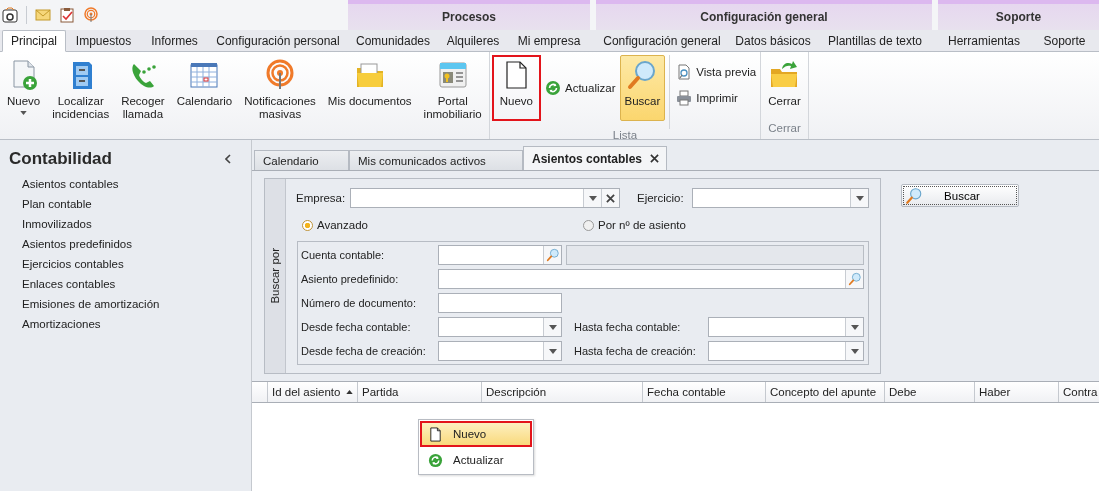  I want to click on menu-item: Actualizar, so click(476, 460).